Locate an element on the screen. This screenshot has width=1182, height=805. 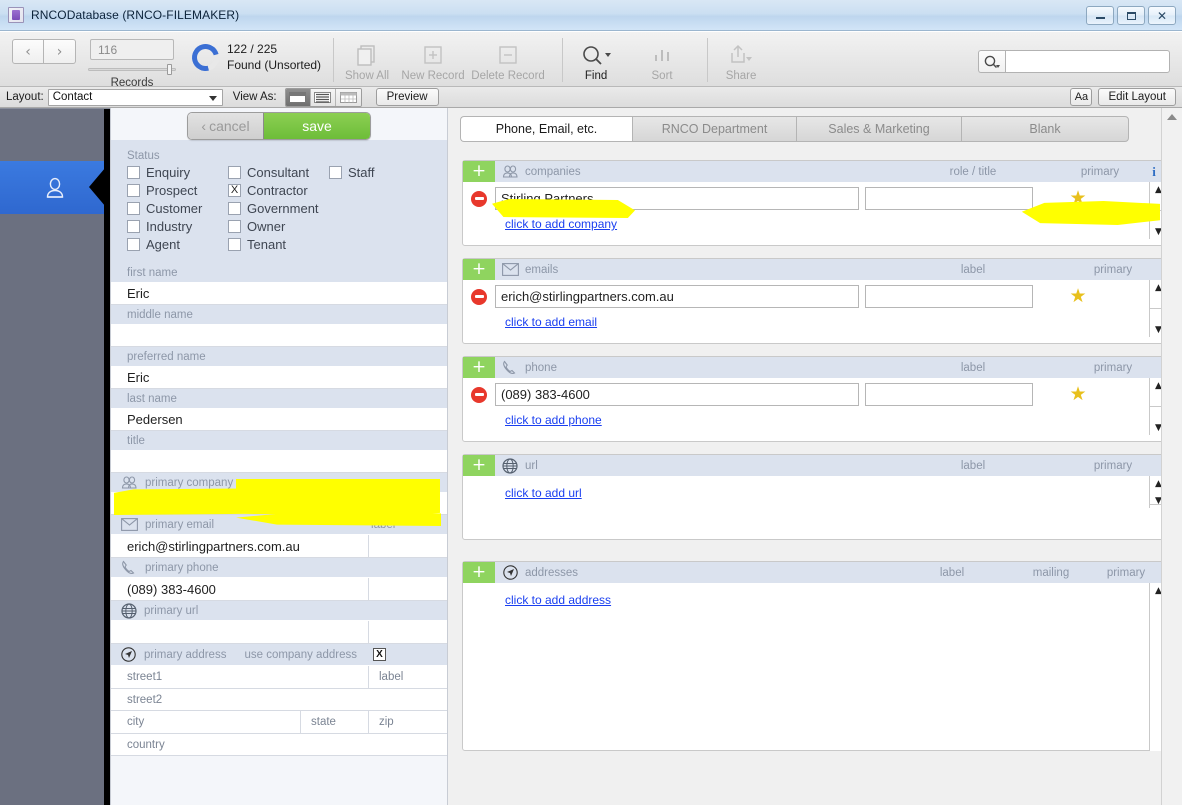
layout-select: Contact is located at coordinates (135, 97).